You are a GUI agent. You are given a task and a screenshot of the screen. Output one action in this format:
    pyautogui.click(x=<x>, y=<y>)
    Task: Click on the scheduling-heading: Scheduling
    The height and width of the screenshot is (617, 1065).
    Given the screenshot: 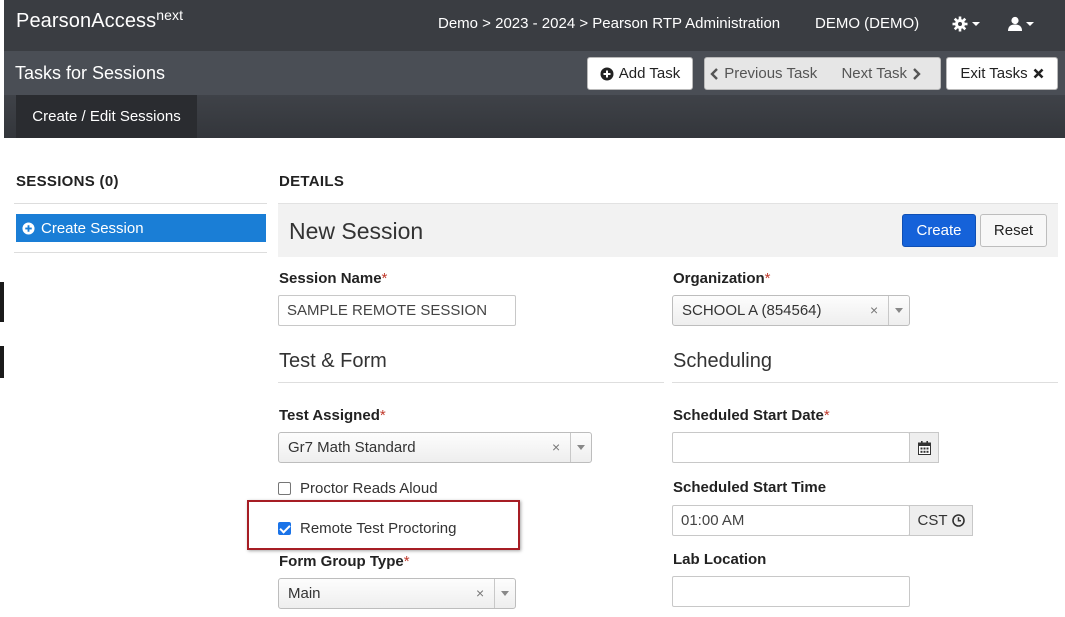 What is the action you would take?
    pyautogui.click(x=722, y=361)
    